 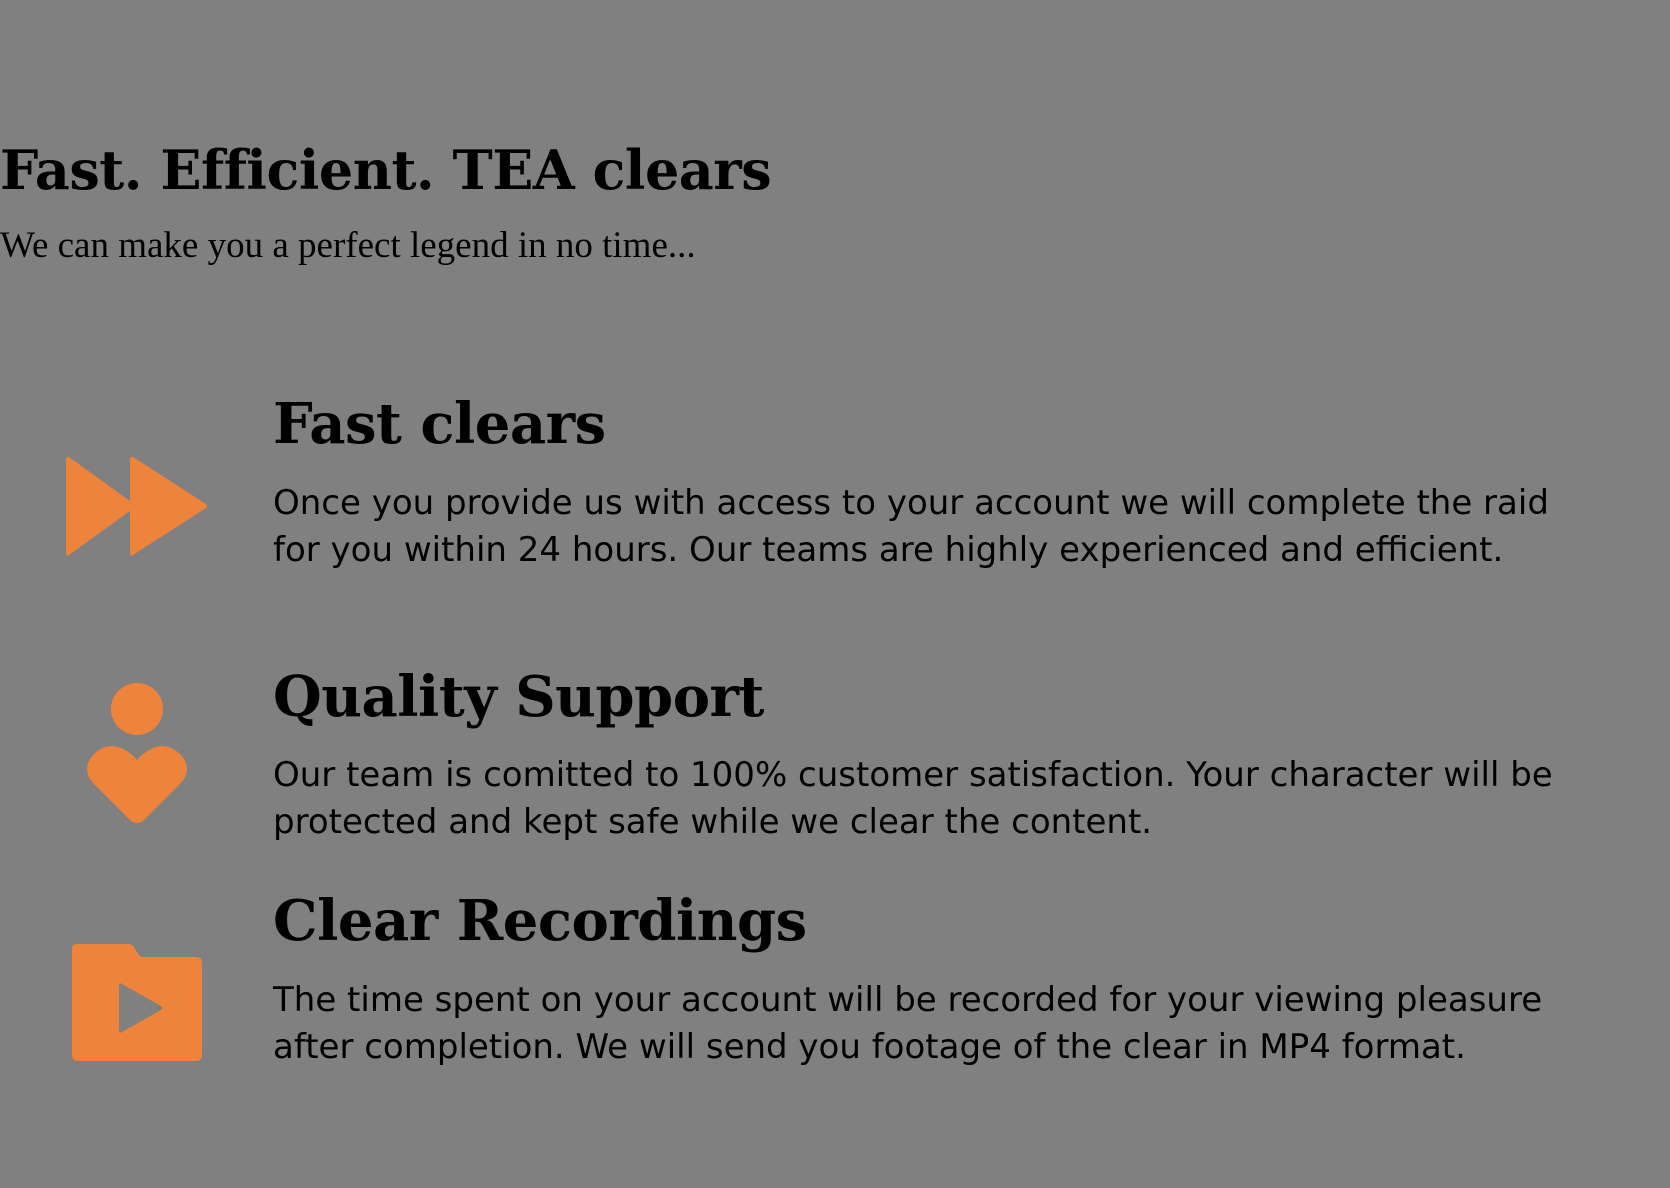 What do you see at coordinates (518, 697) in the screenshot?
I see `feature-title: Quality Support` at bounding box center [518, 697].